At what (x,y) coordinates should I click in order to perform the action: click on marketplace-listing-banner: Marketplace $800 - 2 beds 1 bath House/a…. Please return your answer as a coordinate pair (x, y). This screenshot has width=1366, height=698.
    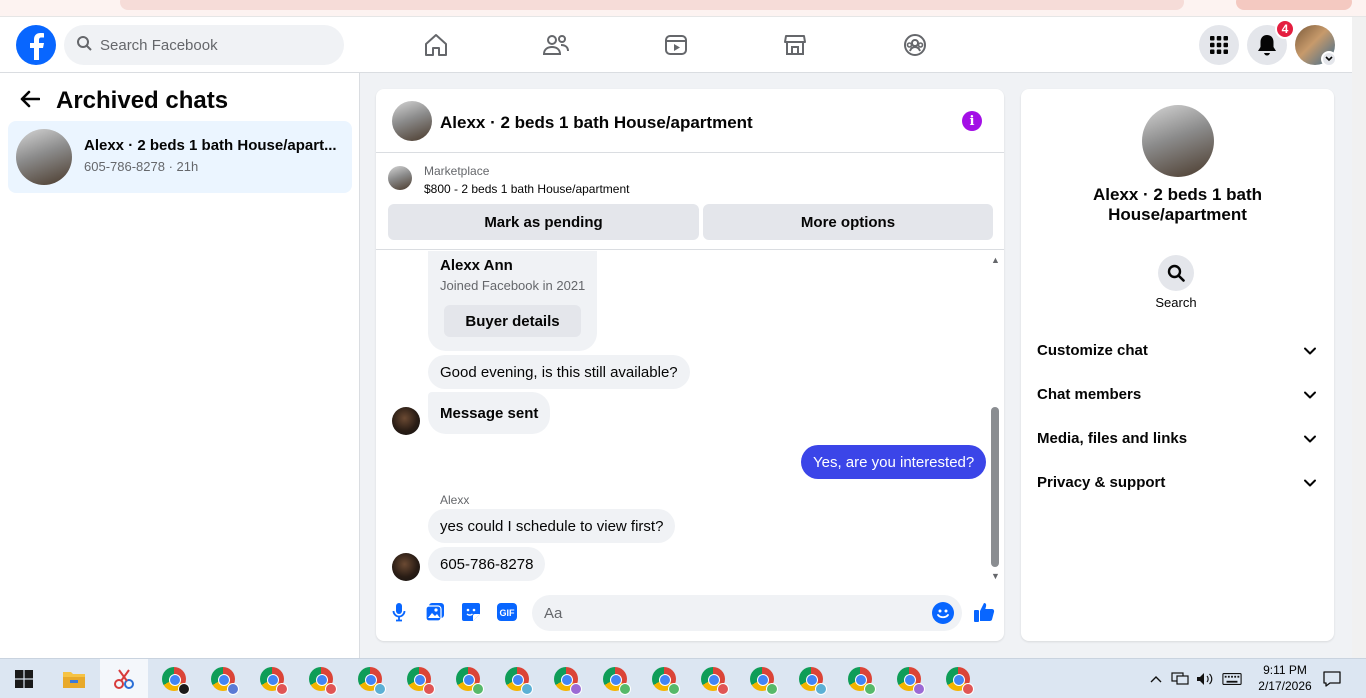
    Looking at the image, I should click on (690, 202).